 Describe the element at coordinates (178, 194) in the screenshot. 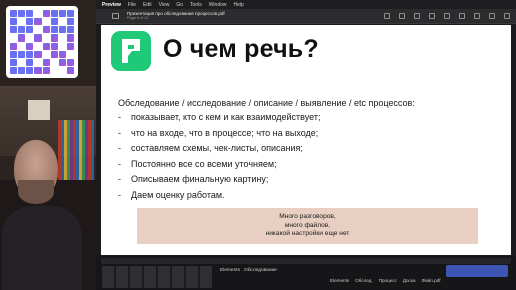

I see `bullet-text: Даем оценку работам.` at that location.